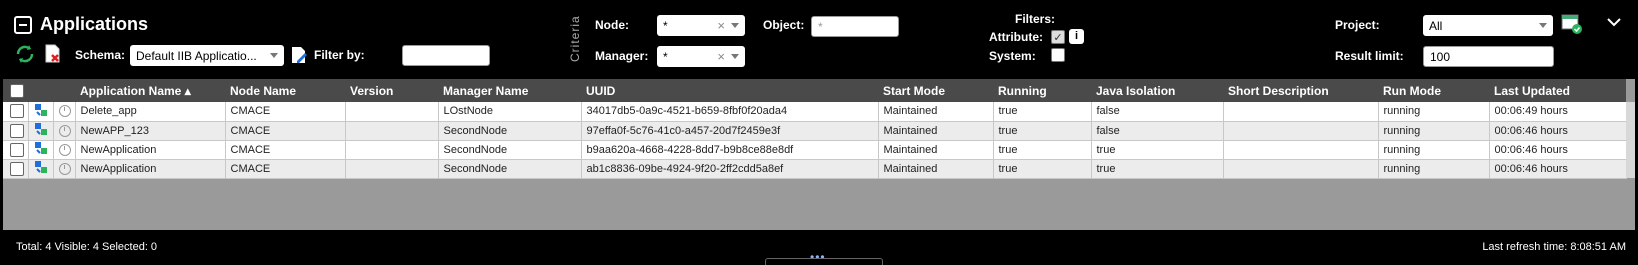 Image resolution: width=1638 pixels, height=265 pixels. I want to click on collapse-icon, so click(23, 24).